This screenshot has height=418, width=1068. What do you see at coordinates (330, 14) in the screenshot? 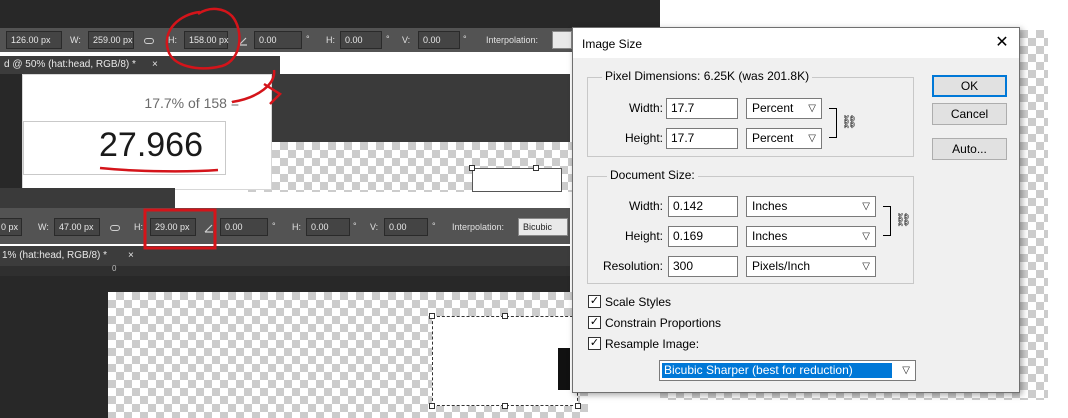
I see `ps-top-strip` at bounding box center [330, 14].